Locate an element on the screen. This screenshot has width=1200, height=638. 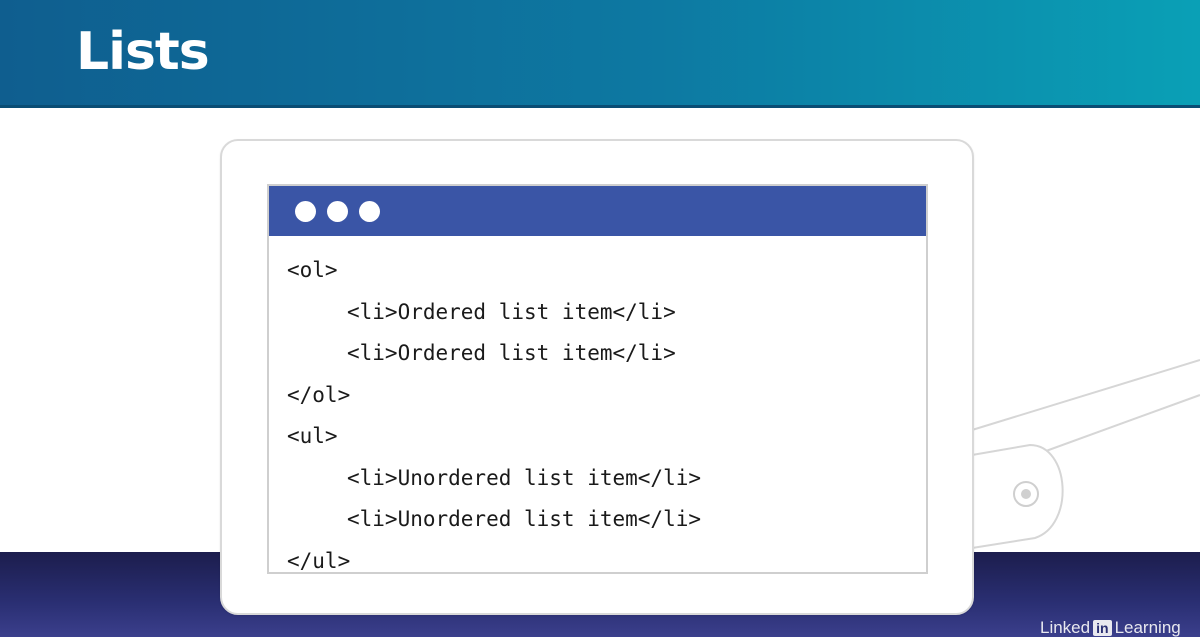
linkedin-learning-logo: Linked in Learning is located at coordinates (1110, 628).